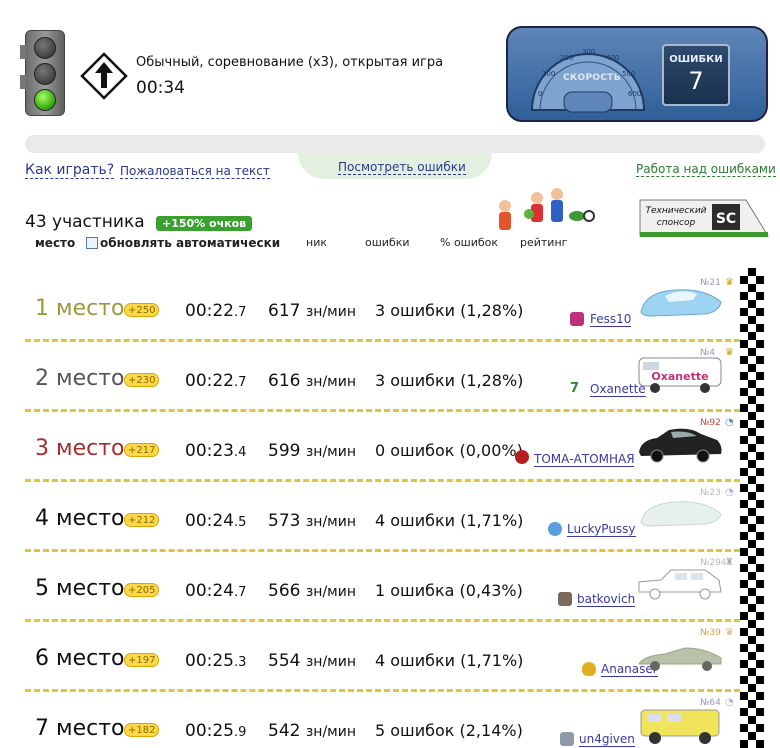 This screenshot has height=748, width=780. I want to click on crown-icon: ♜, so click(729, 562).